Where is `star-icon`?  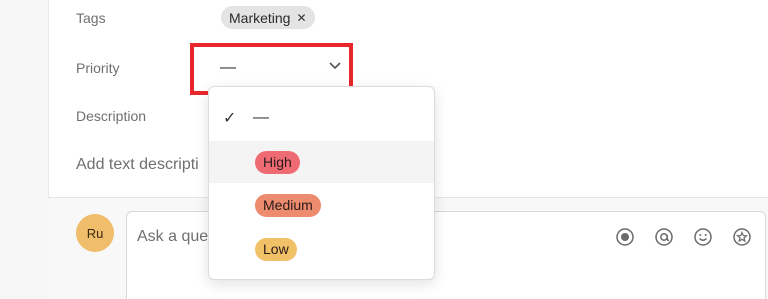
star-icon is located at coordinates (742, 237).